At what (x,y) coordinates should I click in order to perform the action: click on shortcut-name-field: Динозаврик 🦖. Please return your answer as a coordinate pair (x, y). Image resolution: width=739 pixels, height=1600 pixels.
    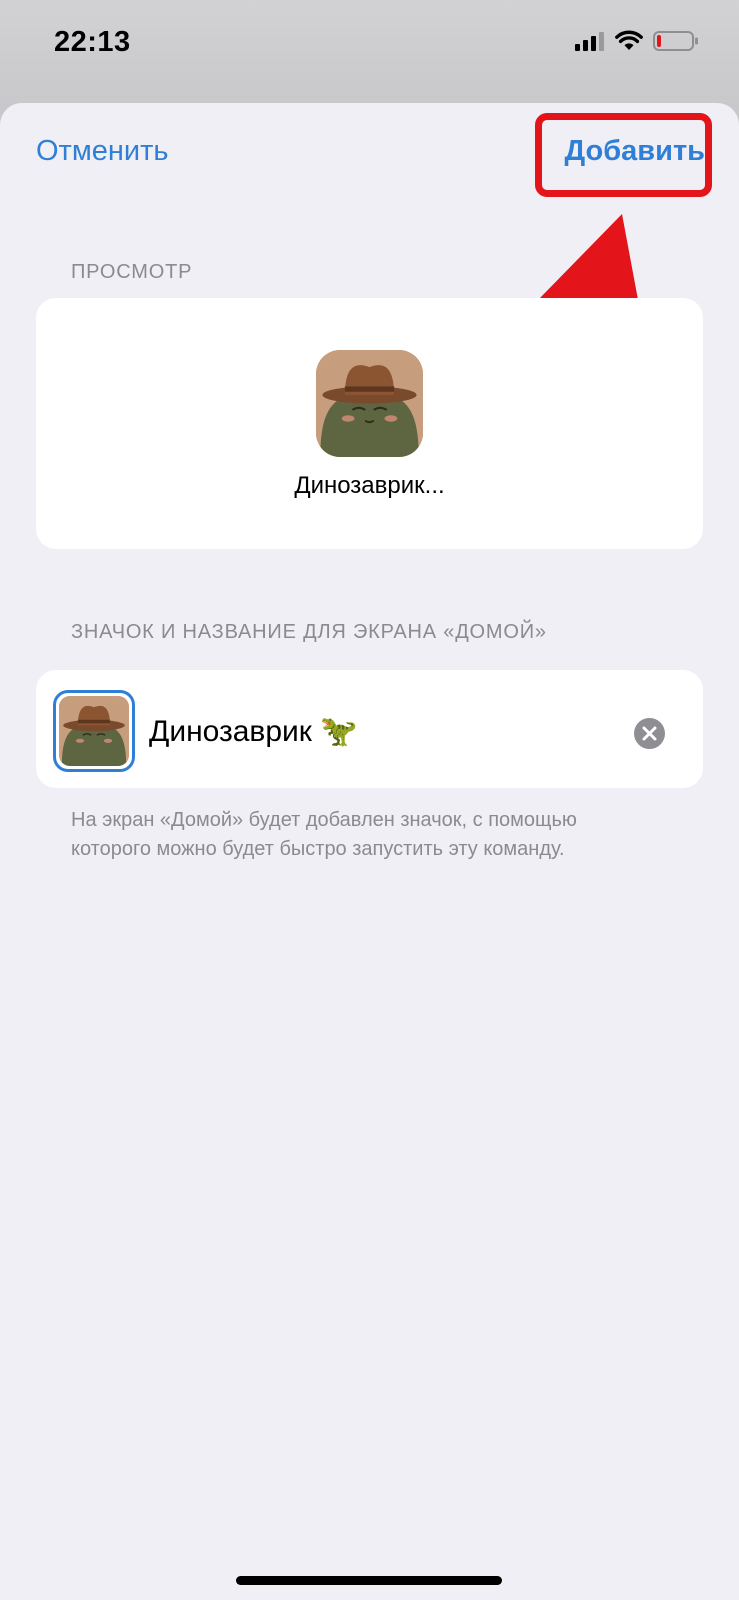
    Looking at the image, I should click on (253, 731).